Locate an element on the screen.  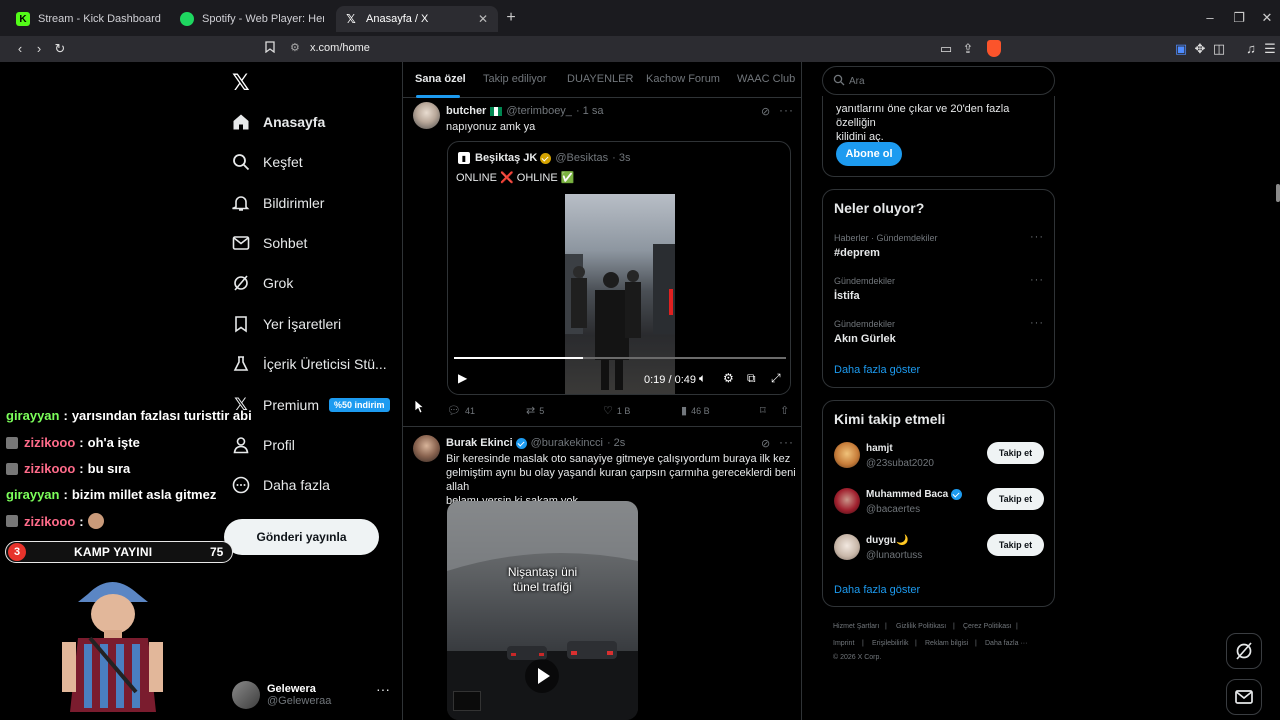
post-video: Nişantaşı üni tünel trafiği is located at coordinates (542, 610).